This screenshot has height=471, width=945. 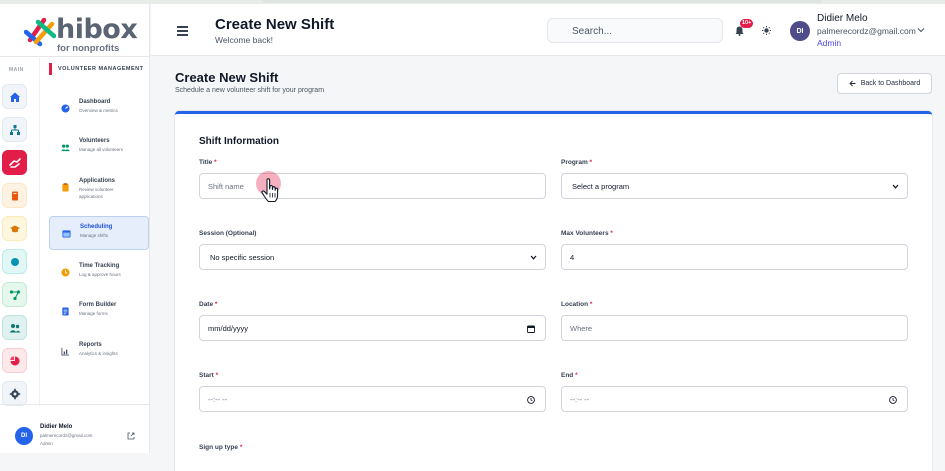 I want to click on settings-gear-icon, so click(x=14, y=393).